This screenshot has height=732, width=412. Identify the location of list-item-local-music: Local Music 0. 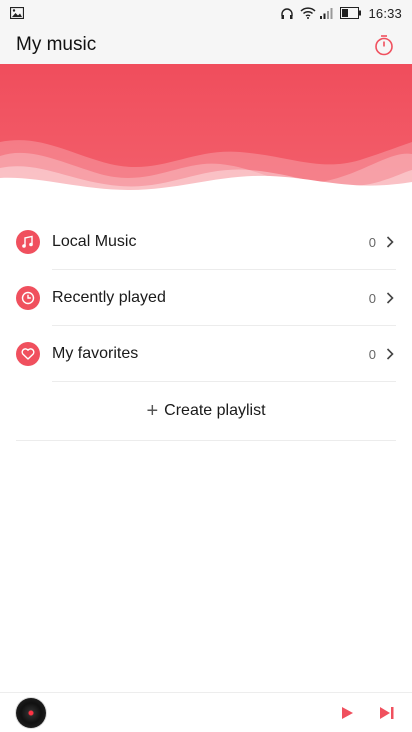
(206, 242).